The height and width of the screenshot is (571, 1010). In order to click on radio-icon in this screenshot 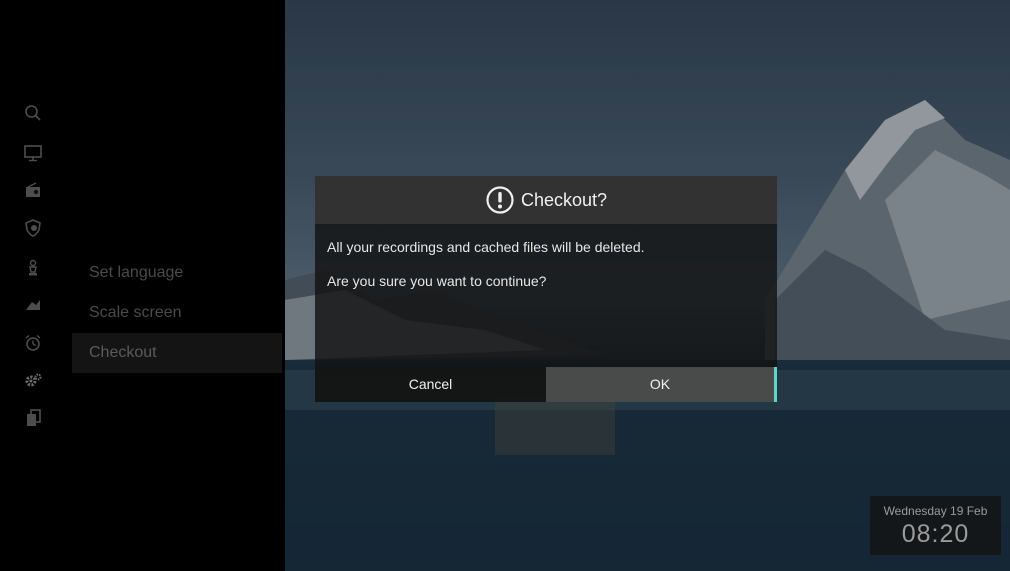, I will do `click(33, 190)`.